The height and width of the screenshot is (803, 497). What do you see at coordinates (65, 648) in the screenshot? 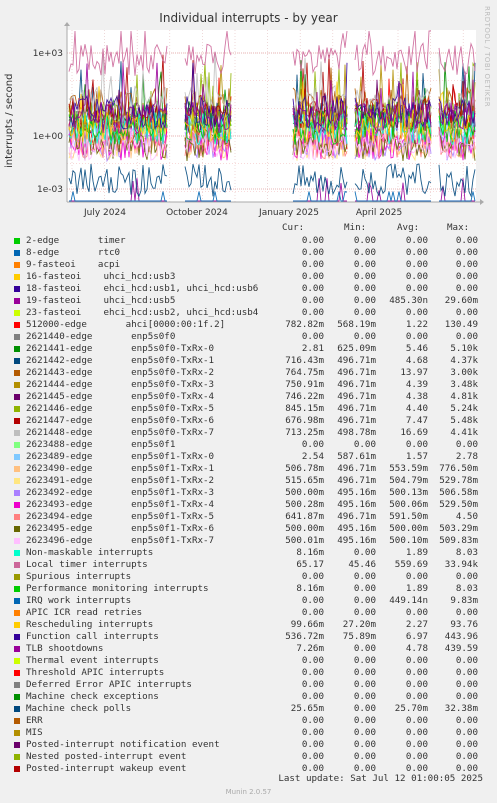
I see `legend-label: TLB shootdowns` at bounding box center [65, 648].